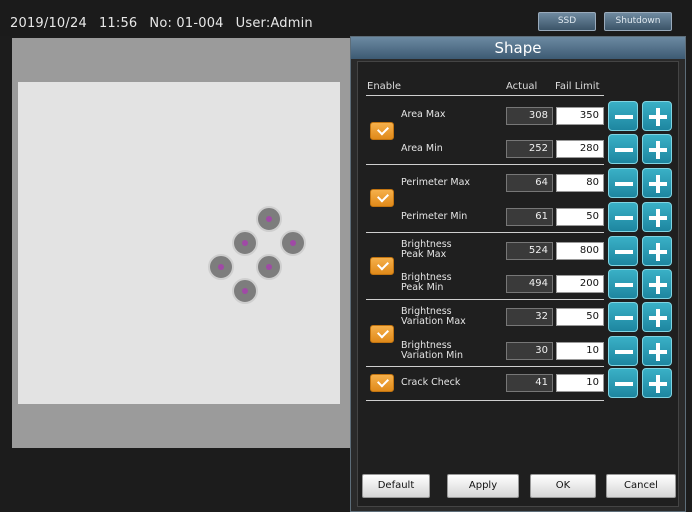 The width and height of the screenshot is (692, 512). Describe the element at coordinates (433, 321) in the screenshot. I see `brightness-variation-max-label-line2: Variation Max` at that location.